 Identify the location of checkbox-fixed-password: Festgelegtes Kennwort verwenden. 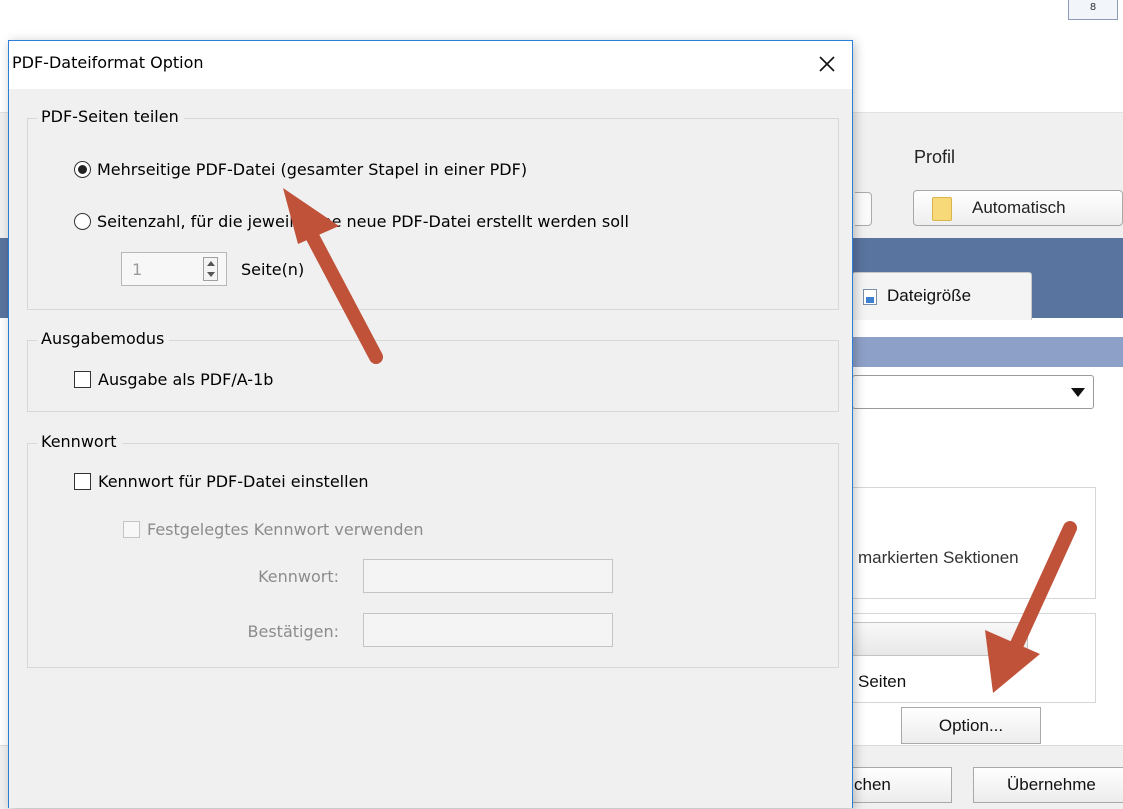
(273, 529).